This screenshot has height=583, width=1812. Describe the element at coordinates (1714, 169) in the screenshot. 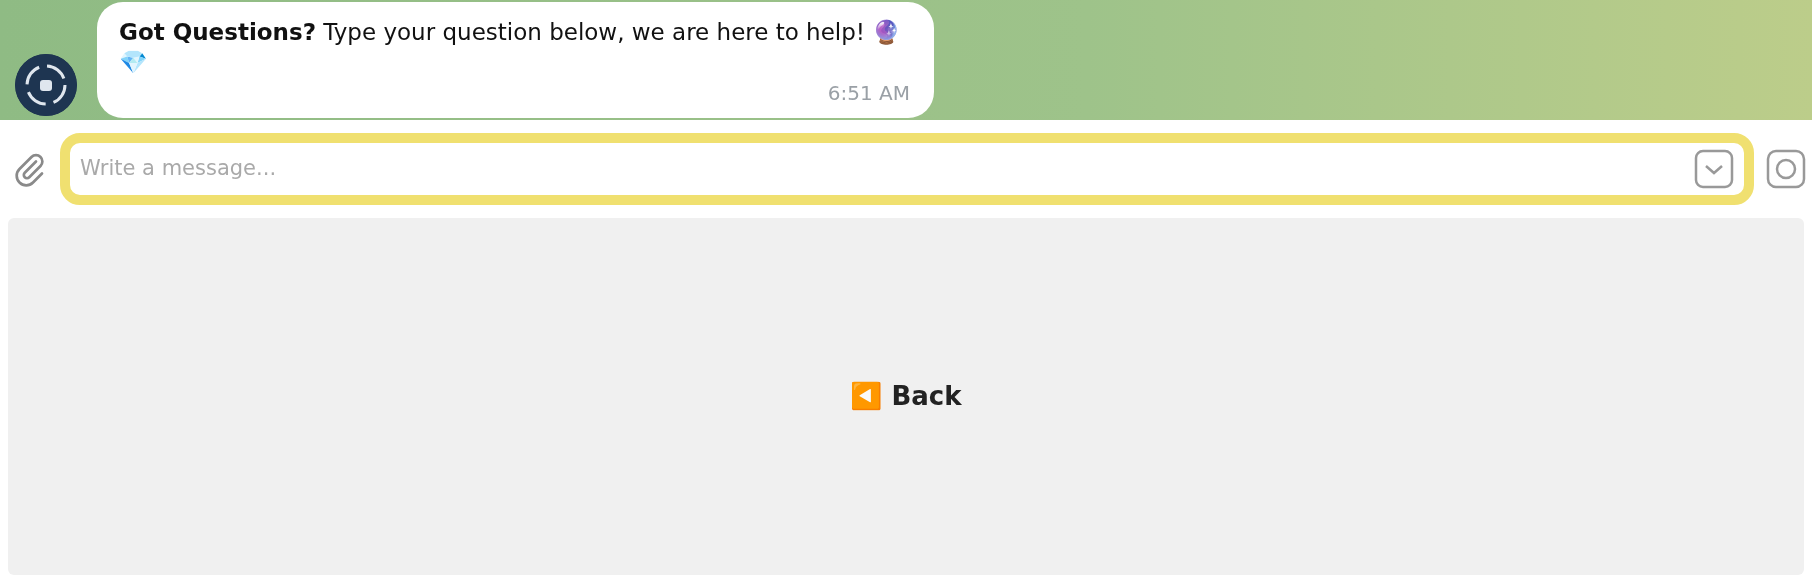

I see `keyboard-toggle-icon` at that location.